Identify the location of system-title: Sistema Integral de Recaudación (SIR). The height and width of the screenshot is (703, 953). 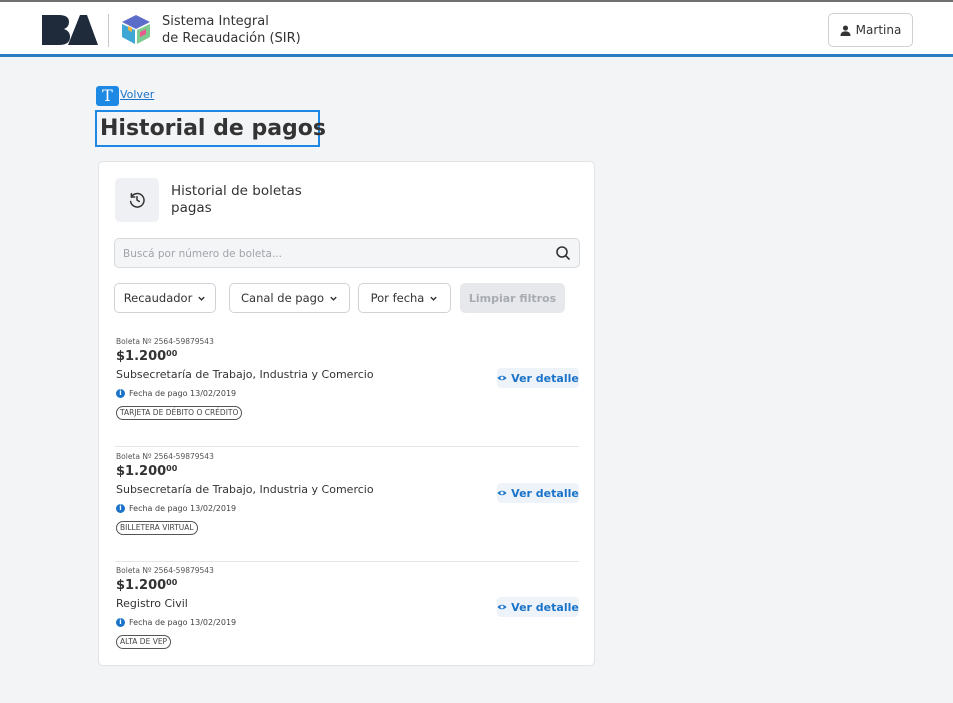
(231, 30).